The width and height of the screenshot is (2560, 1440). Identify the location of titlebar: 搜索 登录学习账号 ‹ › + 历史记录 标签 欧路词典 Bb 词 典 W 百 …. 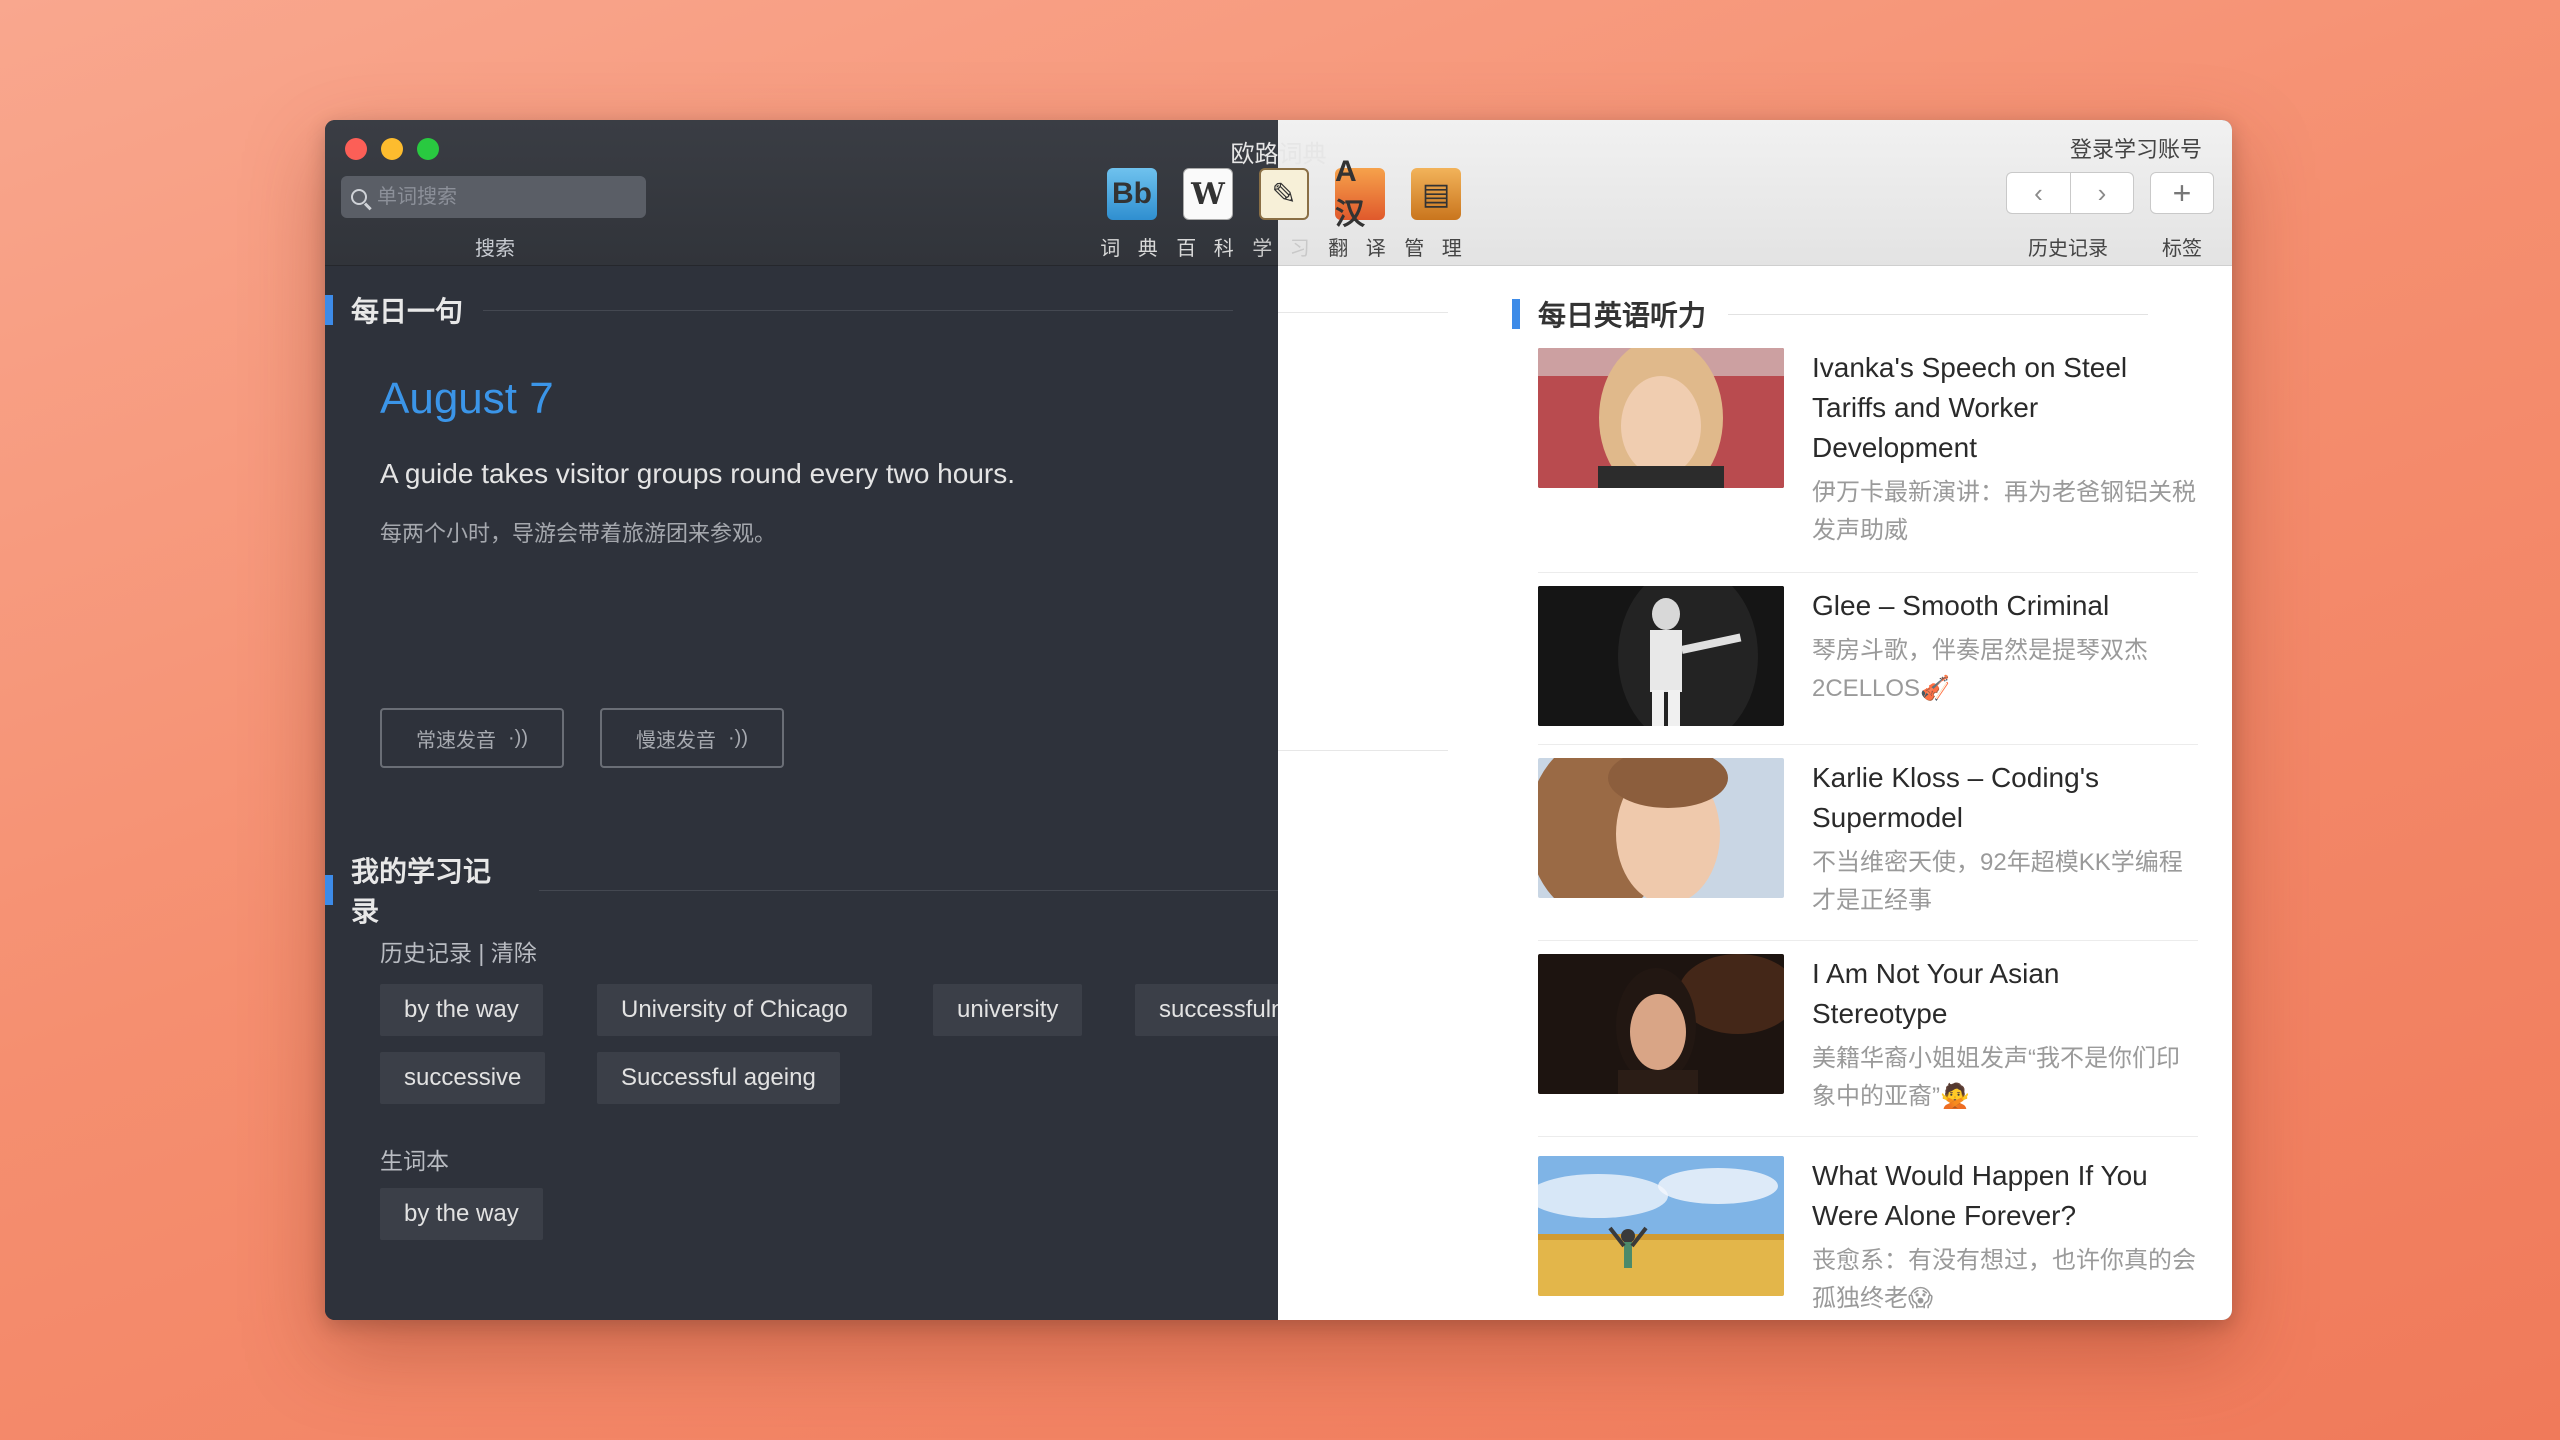
(1278, 193).